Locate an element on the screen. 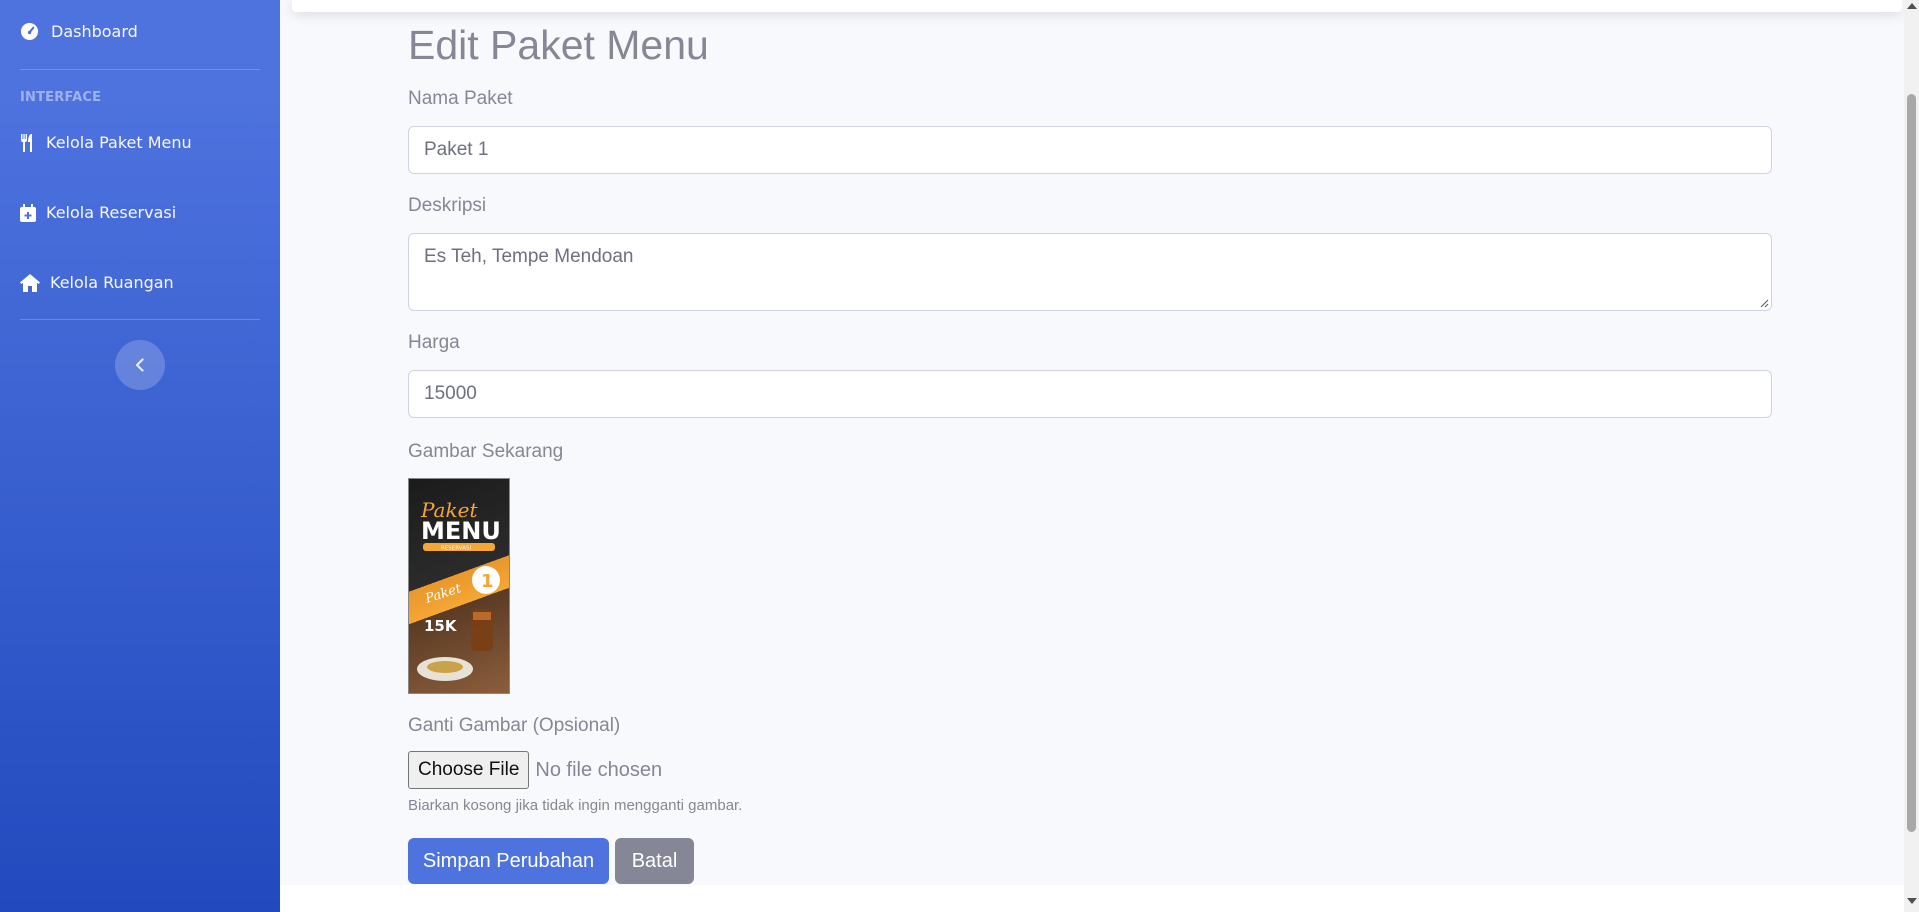 The image size is (1919, 912). price-input: 15000 is located at coordinates (1090, 394).